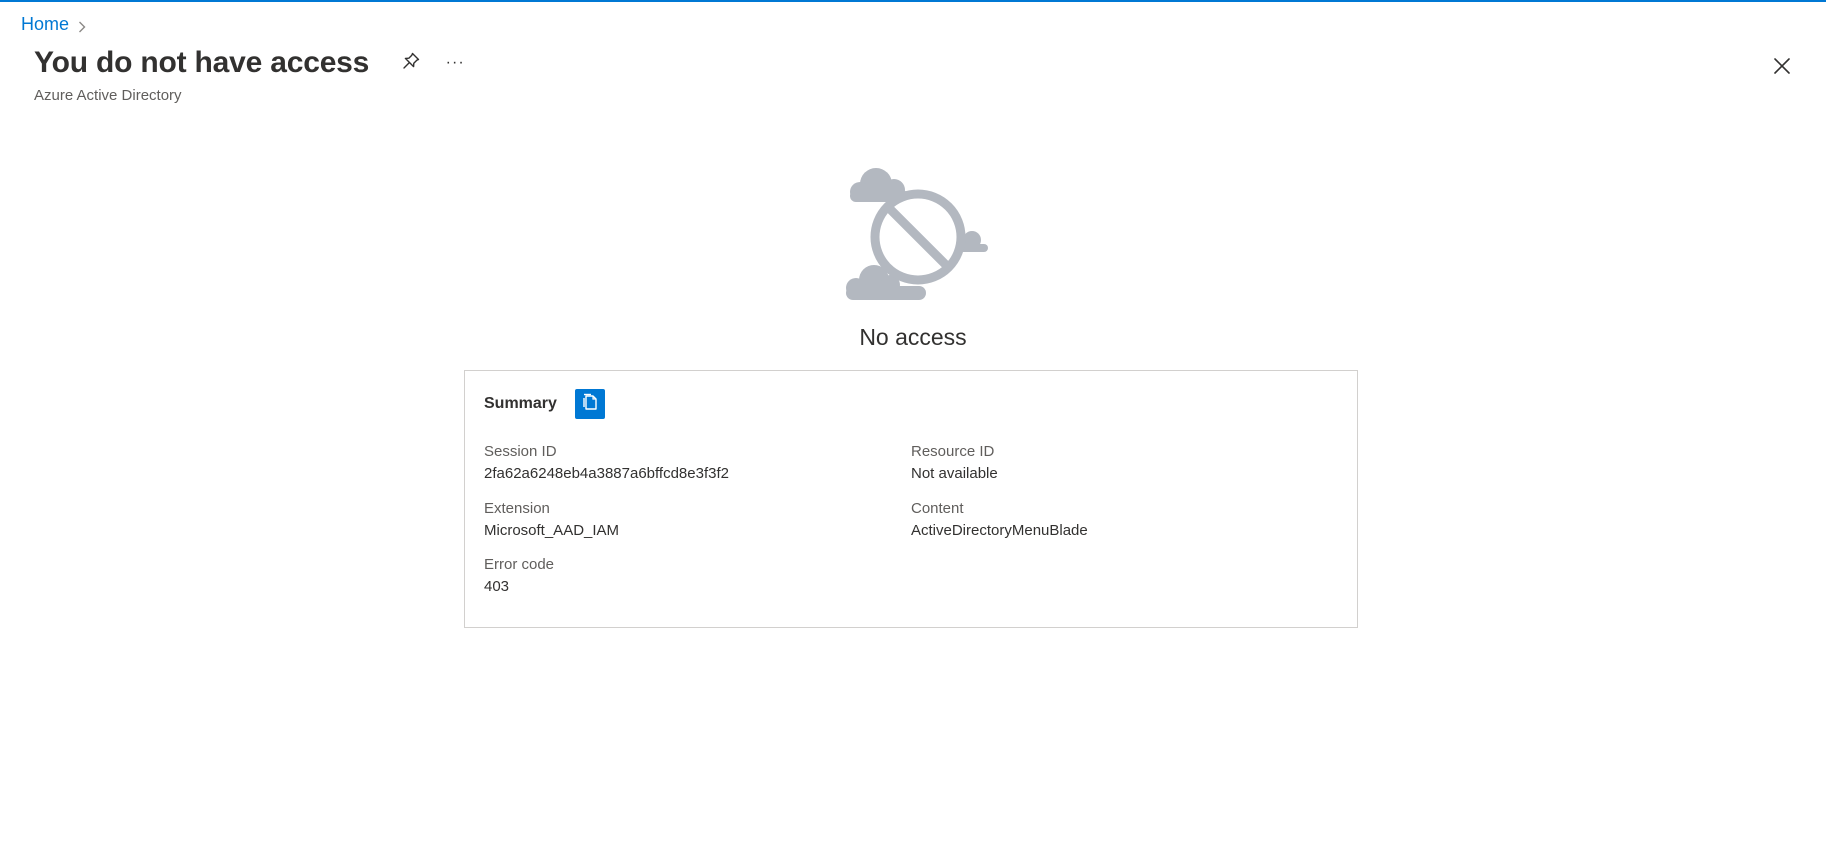 The height and width of the screenshot is (845, 1826). Describe the element at coordinates (910, 235) in the screenshot. I see `no-access-icon` at that location.